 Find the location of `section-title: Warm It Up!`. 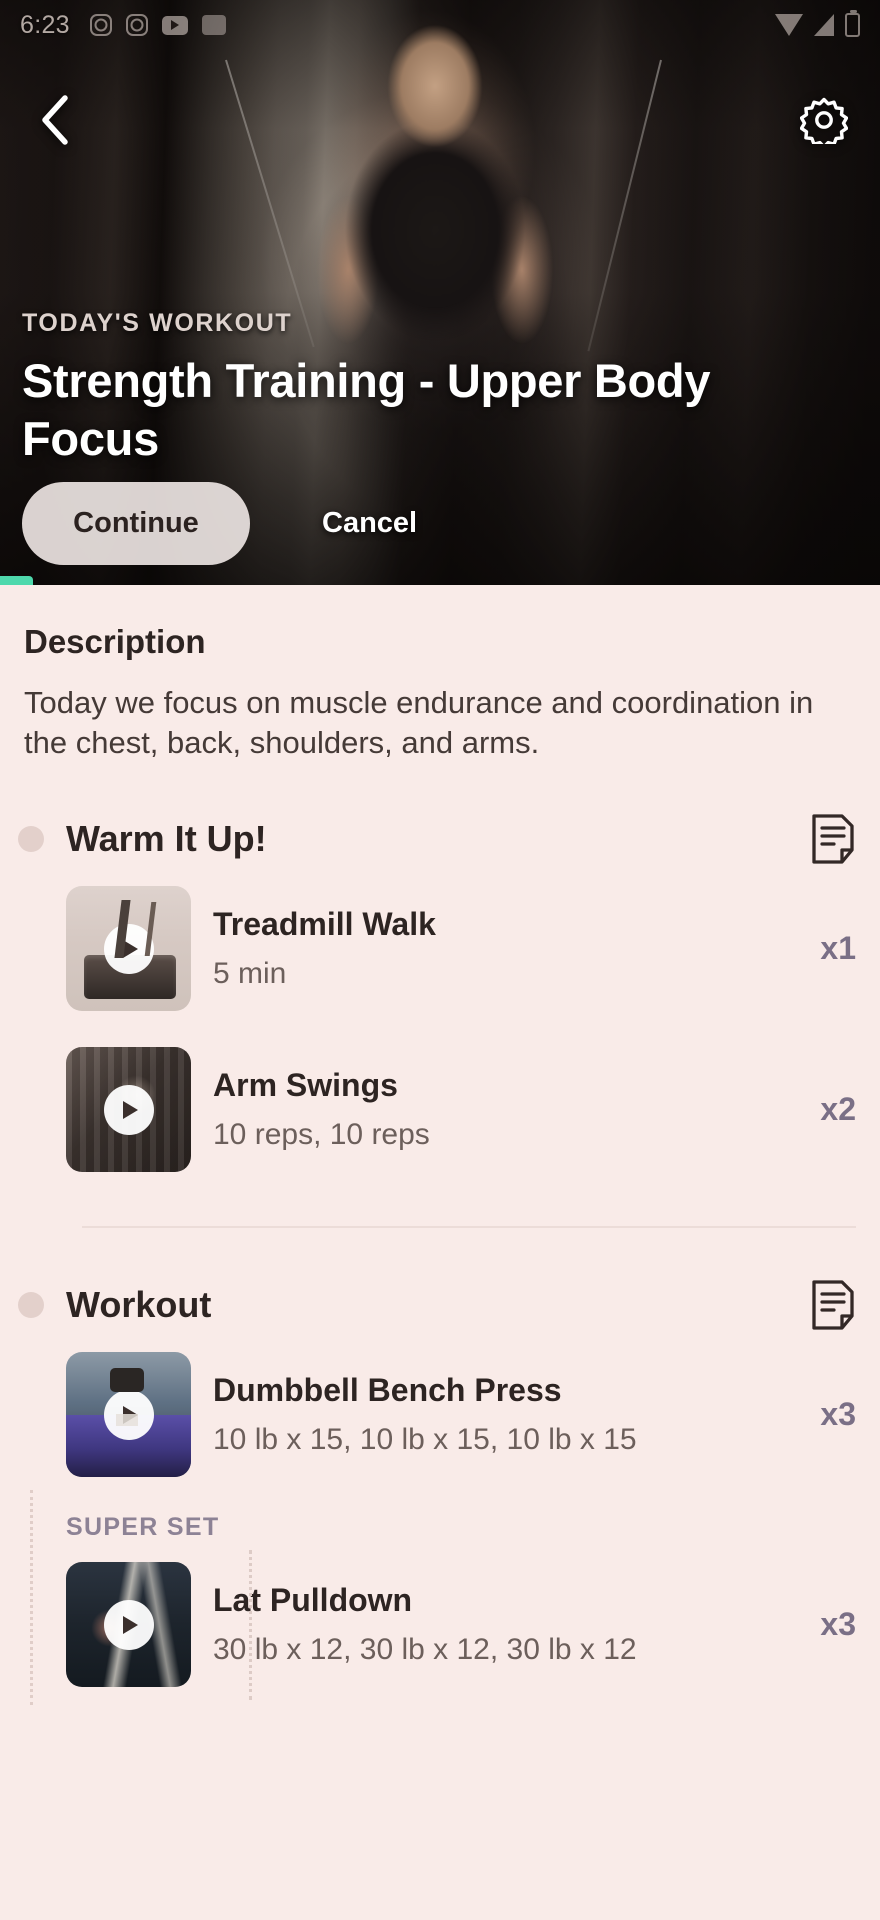

section-title: Warm It Up! is located at coordinates (166, 839).